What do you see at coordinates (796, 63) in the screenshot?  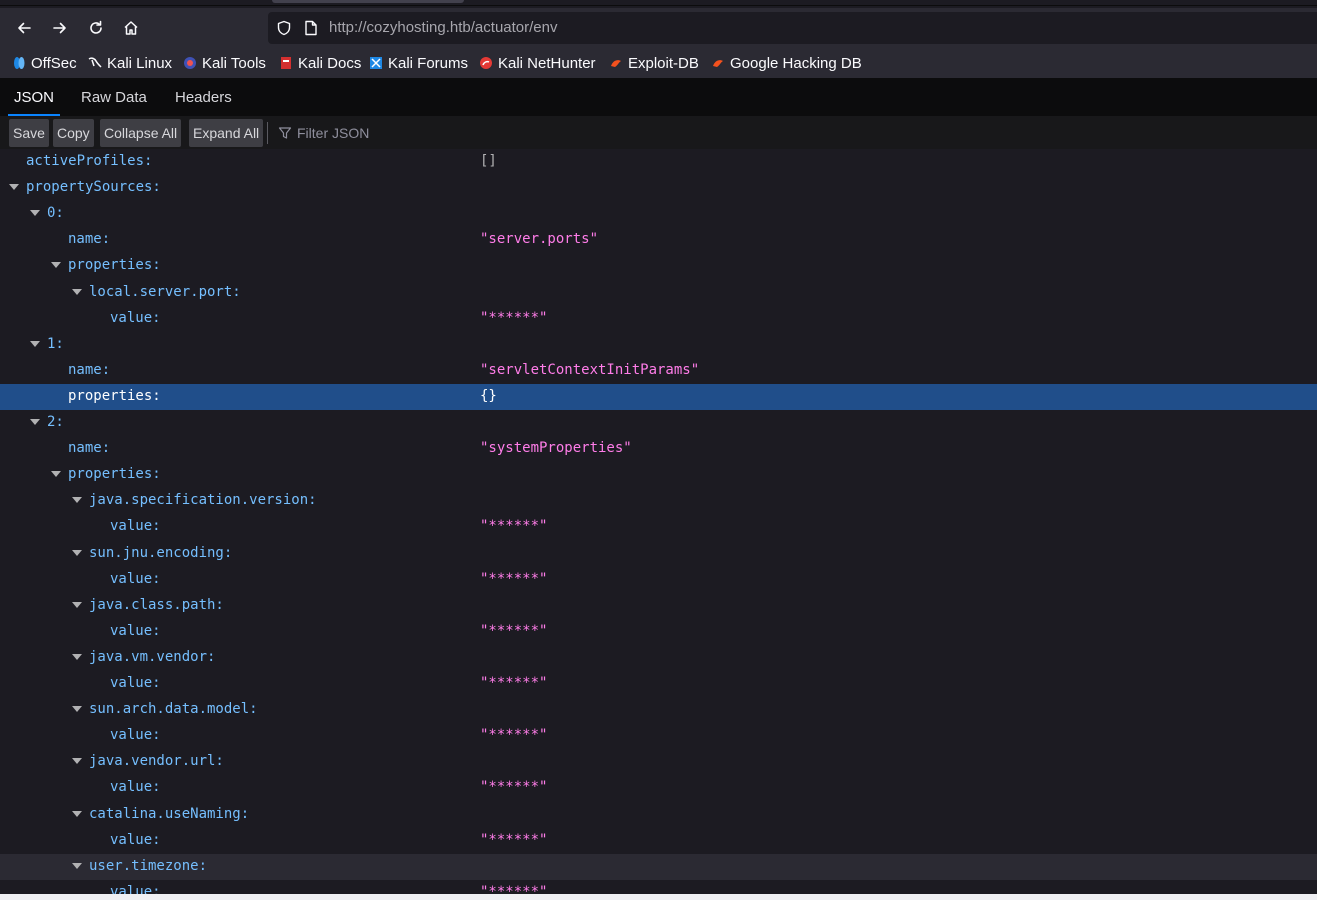 I see `bookmark-label: Google Hacking DB` at bounding box center [796, 63].